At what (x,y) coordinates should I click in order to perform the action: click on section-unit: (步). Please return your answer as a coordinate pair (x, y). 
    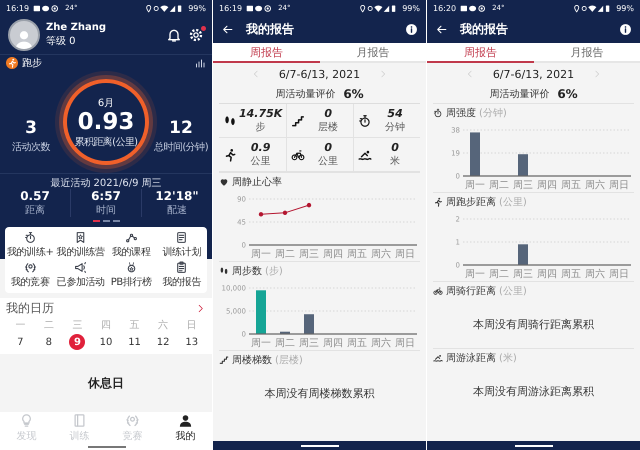
    Looking at the image, I should click on (274, 271).